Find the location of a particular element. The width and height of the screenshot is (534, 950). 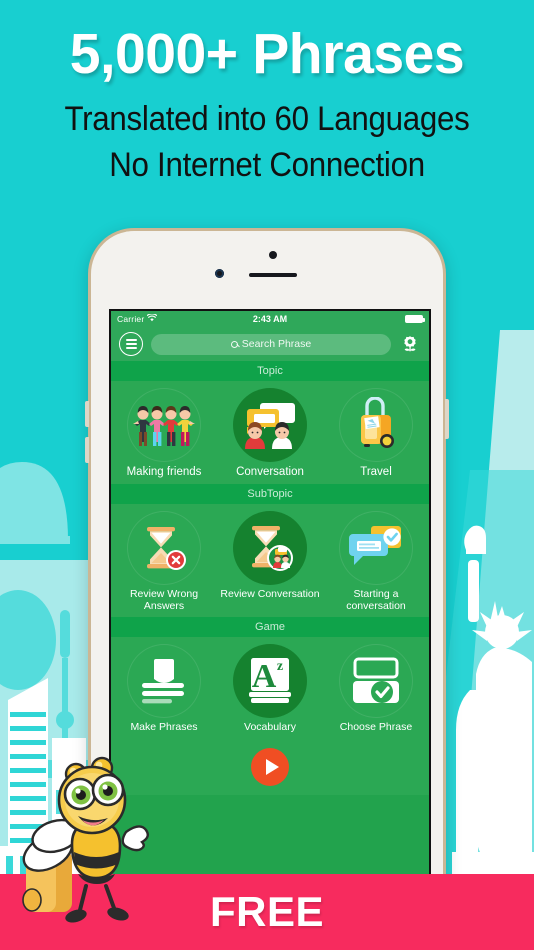

tile-review-wrong-answers: Review Wrong Answers is located at coordinates (164, 562).